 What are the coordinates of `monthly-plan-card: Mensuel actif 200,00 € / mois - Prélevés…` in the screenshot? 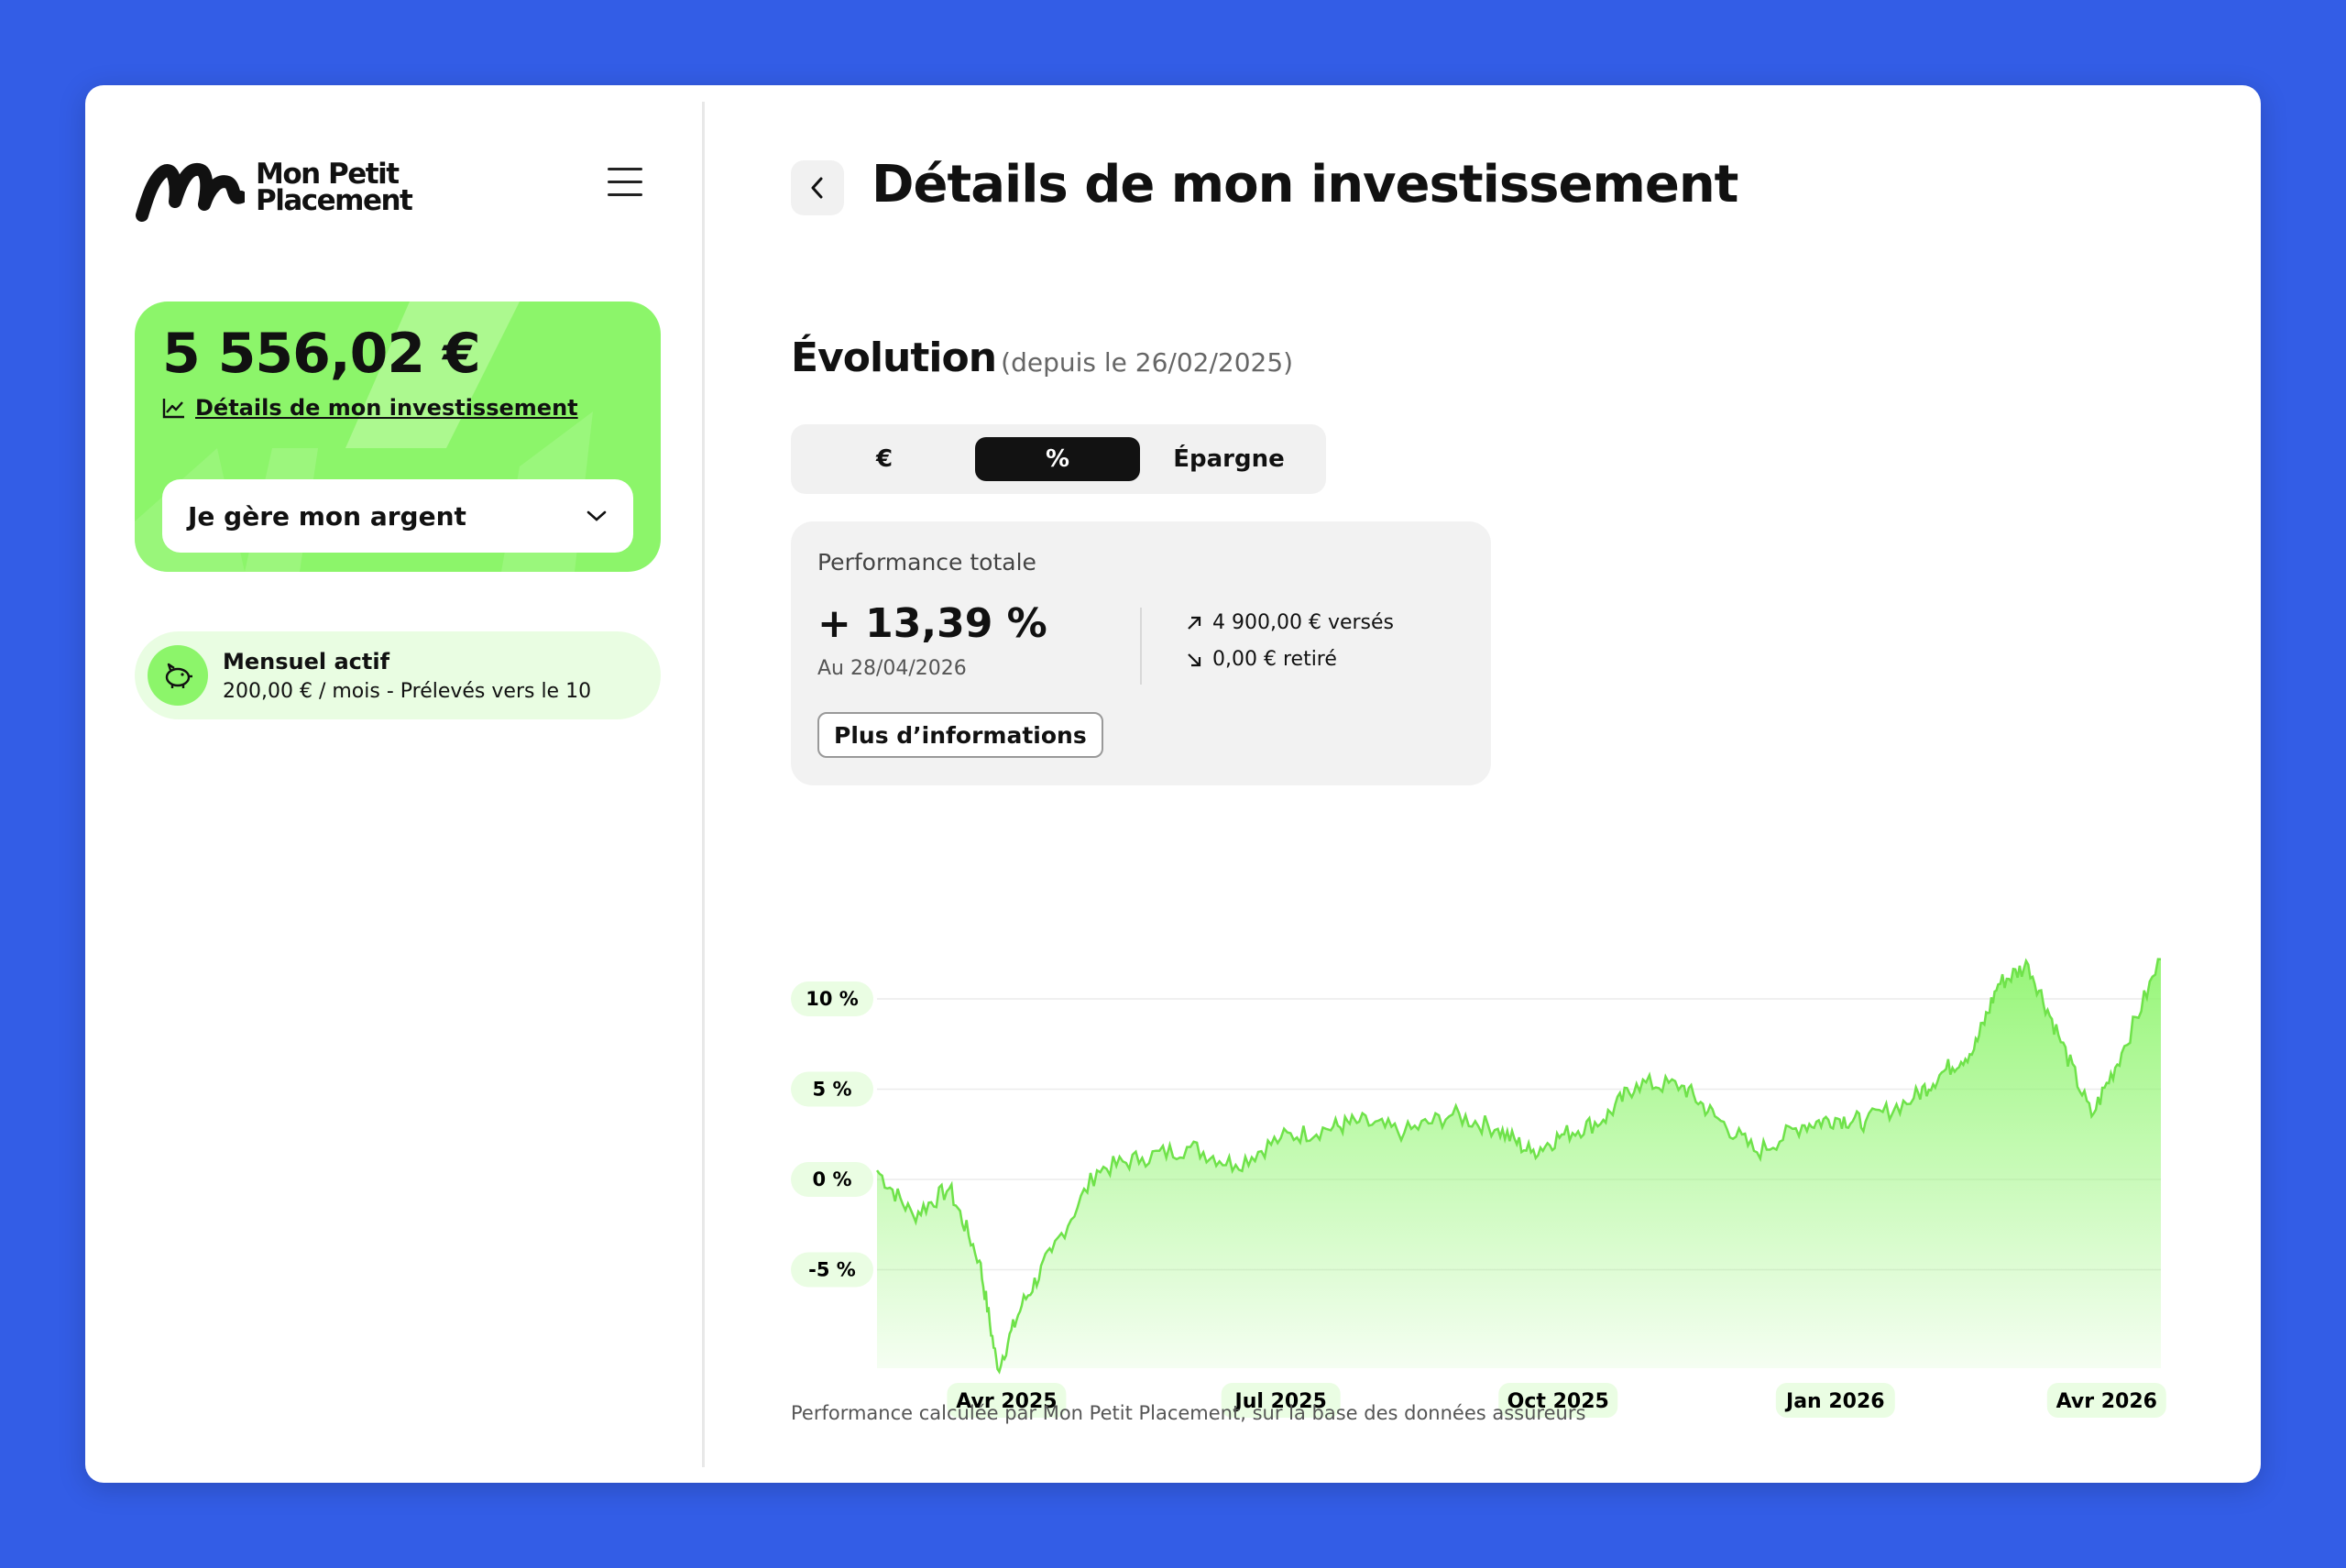 It's located at (398, 675).